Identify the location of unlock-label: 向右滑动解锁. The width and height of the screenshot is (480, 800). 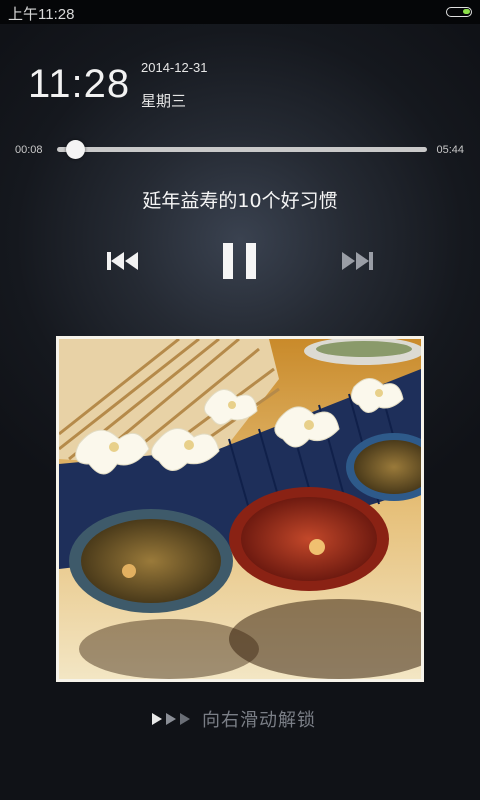
(259, 720).